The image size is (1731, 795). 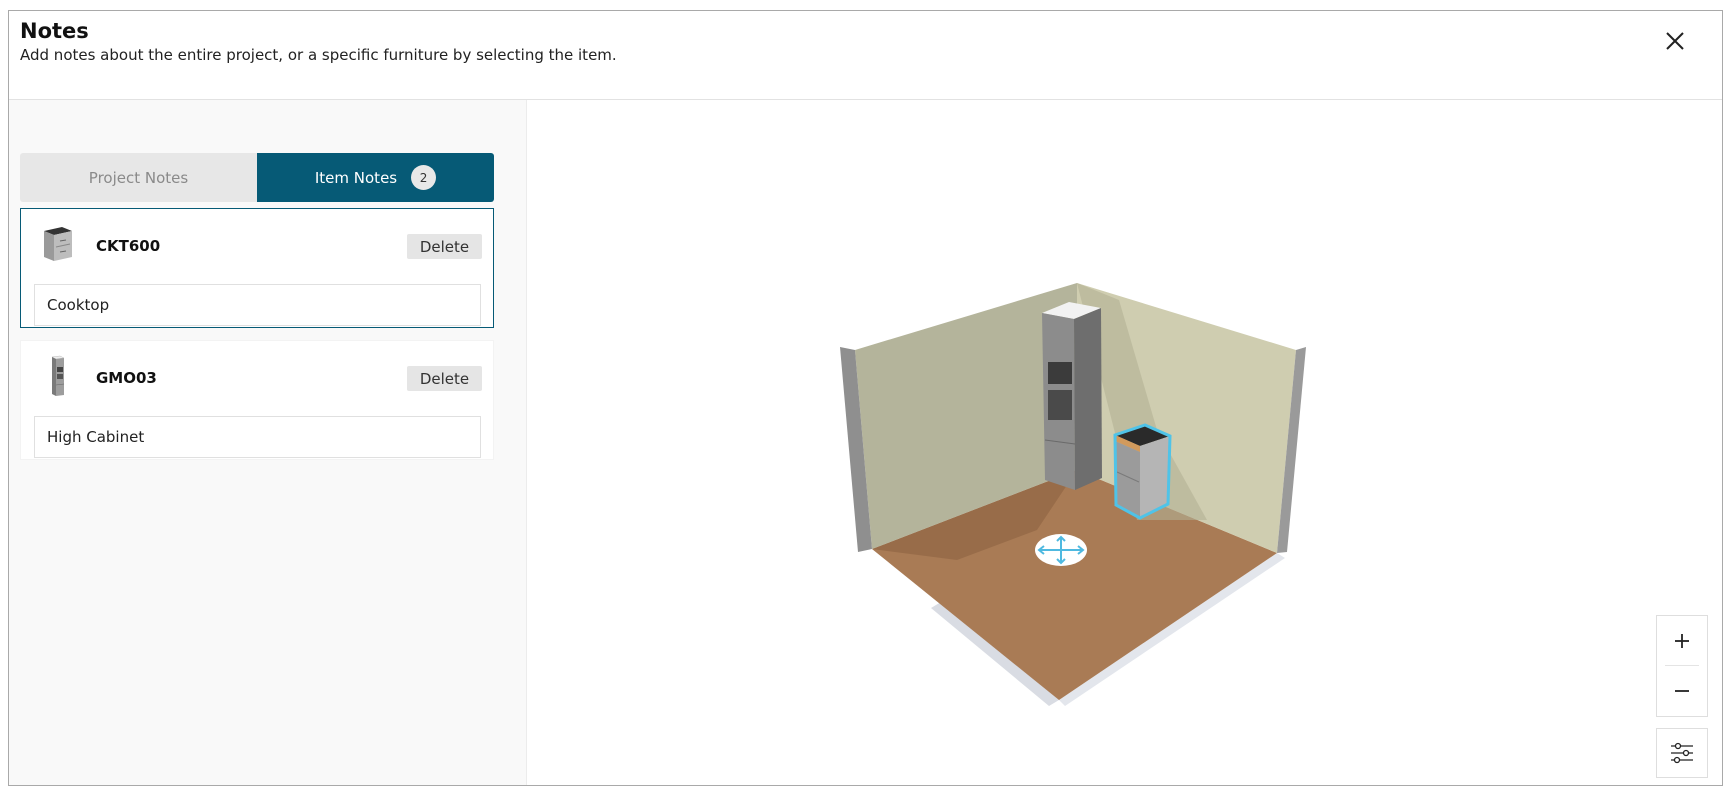 What do you see at coordinates (54, 31) in the screenshot?
I see `dialog-title: Notes` at bounding box center [54, 31].